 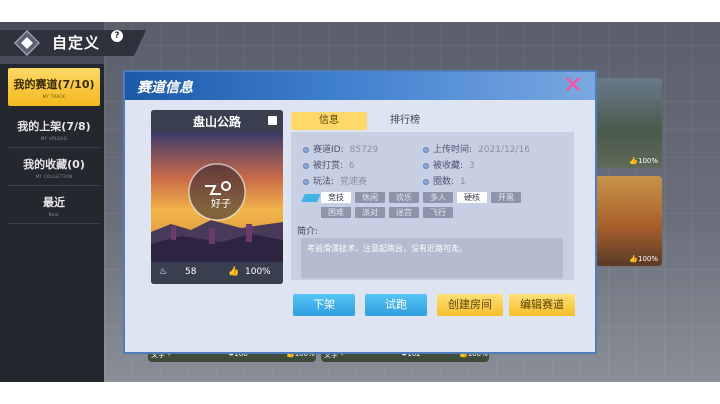 What do you see at coordinates (54, 126) in the screenshot?
I see `sidebar-item-label: 我的上架(7/8)` at bounding box center [54, 126].